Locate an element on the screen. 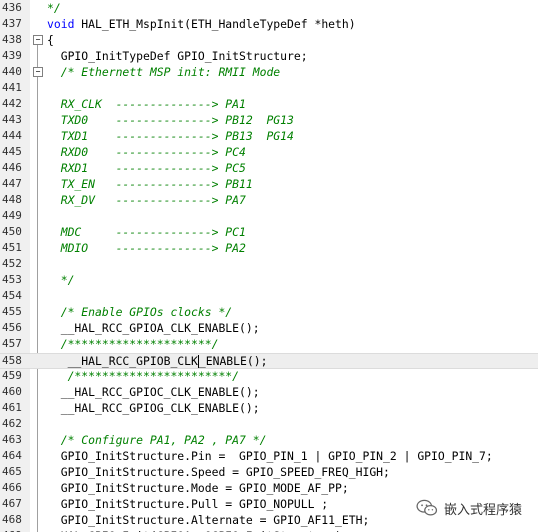 The height and width of the screenshot is (532, 538). line-number: 466 is located at coordinates (12, 487).